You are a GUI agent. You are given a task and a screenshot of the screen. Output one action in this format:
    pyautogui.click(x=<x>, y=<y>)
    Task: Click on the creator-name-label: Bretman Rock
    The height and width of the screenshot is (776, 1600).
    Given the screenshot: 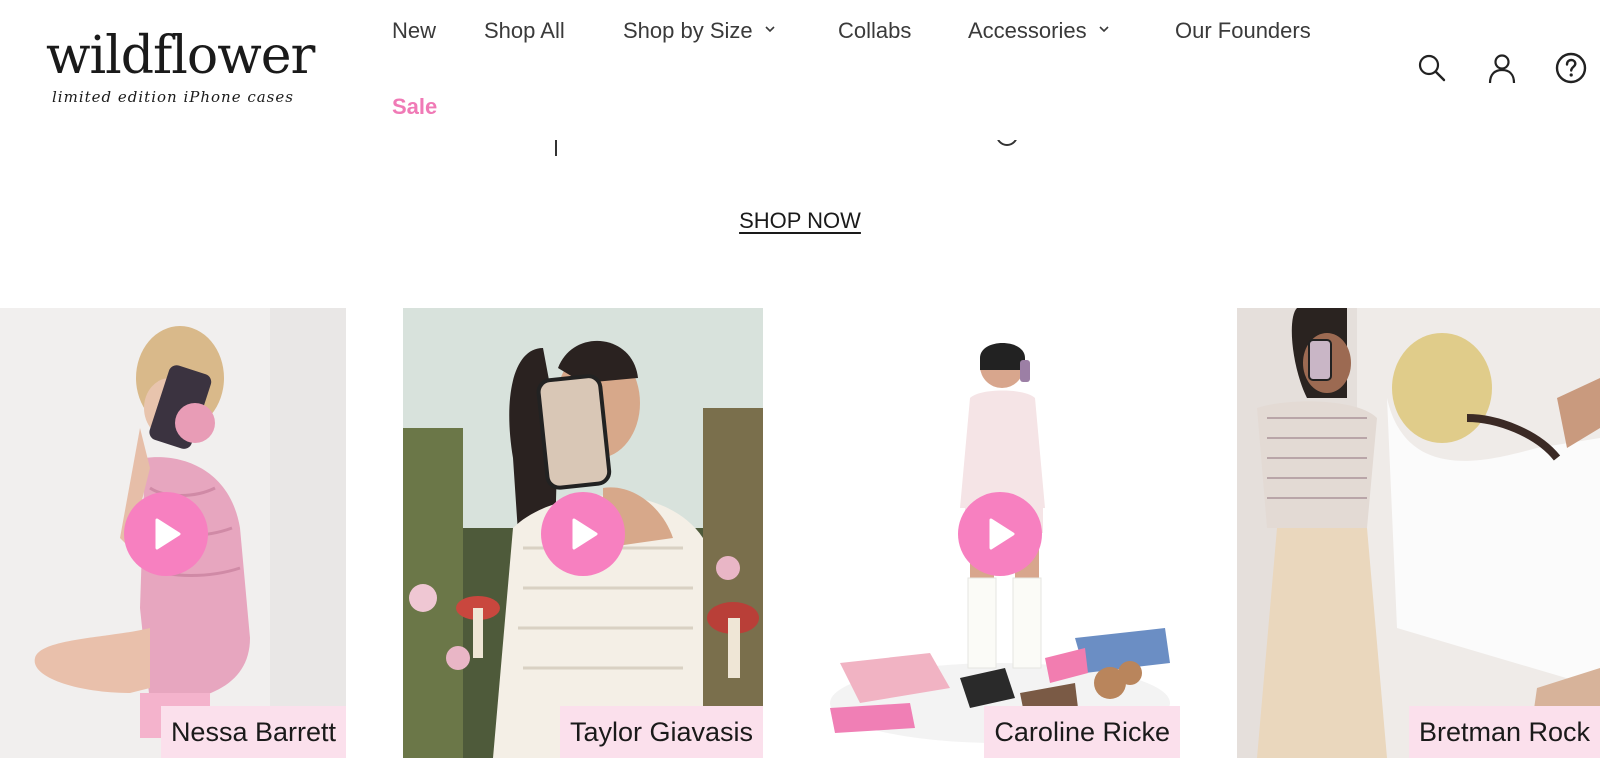 What is the action you would take?
    pyautogui.click(x=1504, y=732)
    